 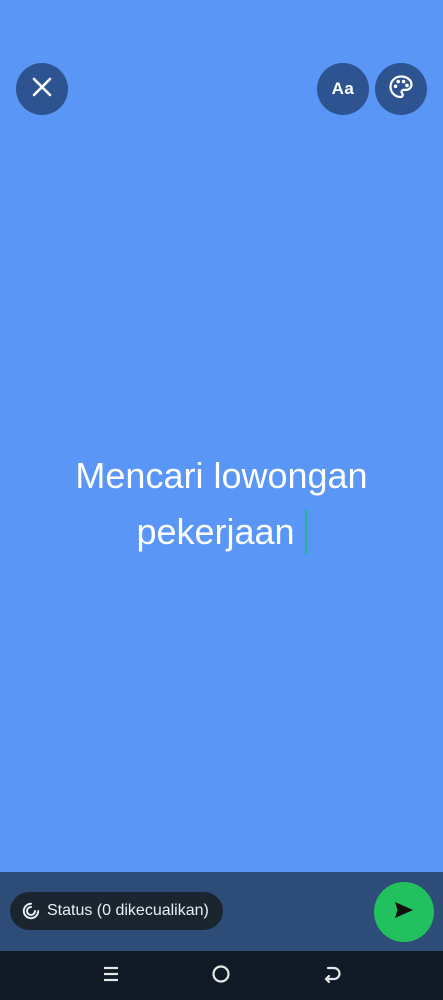 I want to click on color-palette-button, so click(x=401, y=89).